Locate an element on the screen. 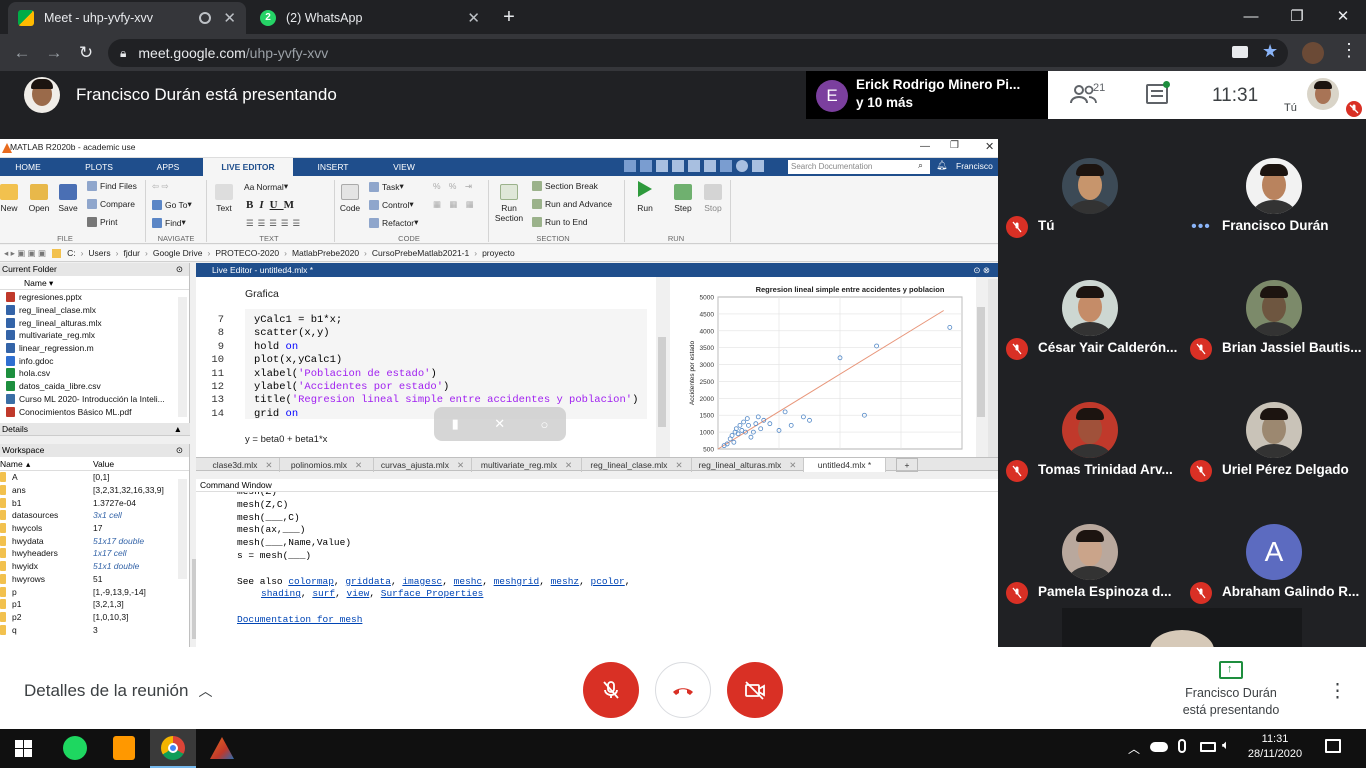  matlab-maximize-icon: ❐ is located at coordinates (954, 145).